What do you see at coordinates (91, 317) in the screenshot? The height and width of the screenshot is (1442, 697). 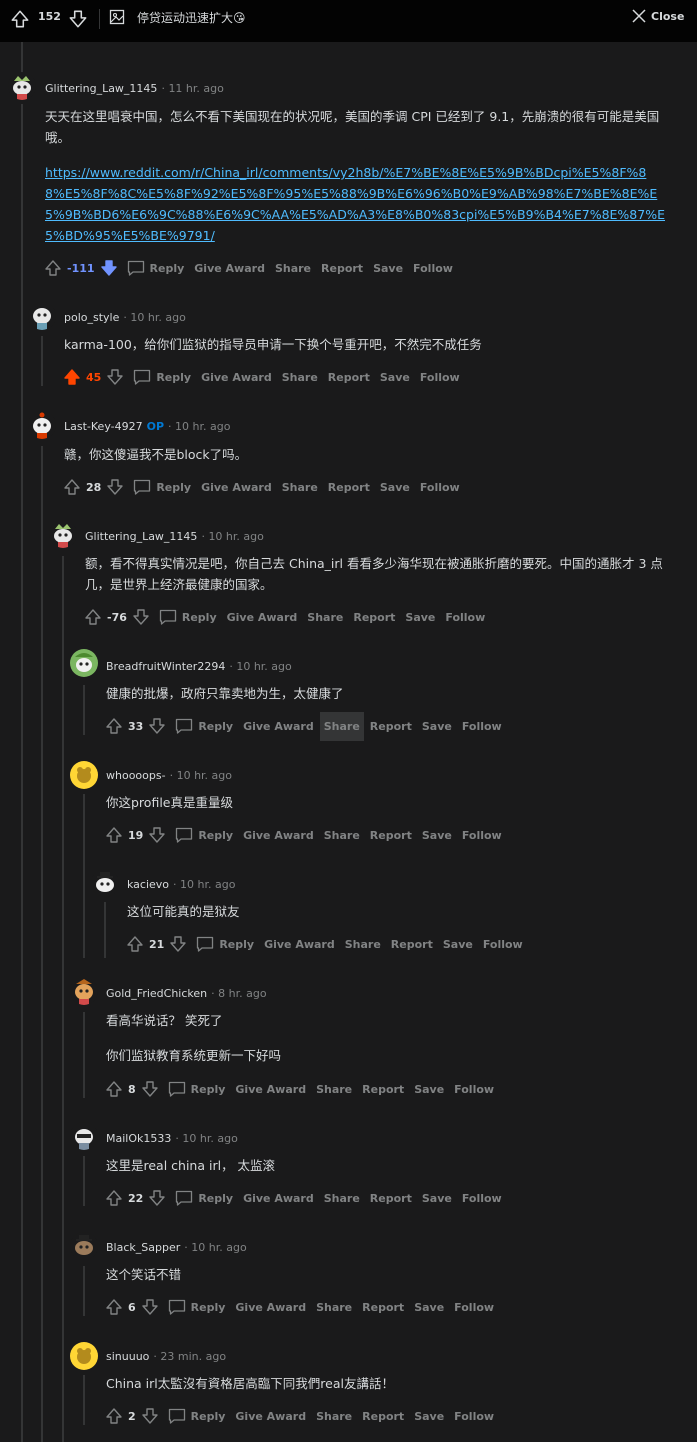 I see `username: polo_style` at bounding box center [91, 317].